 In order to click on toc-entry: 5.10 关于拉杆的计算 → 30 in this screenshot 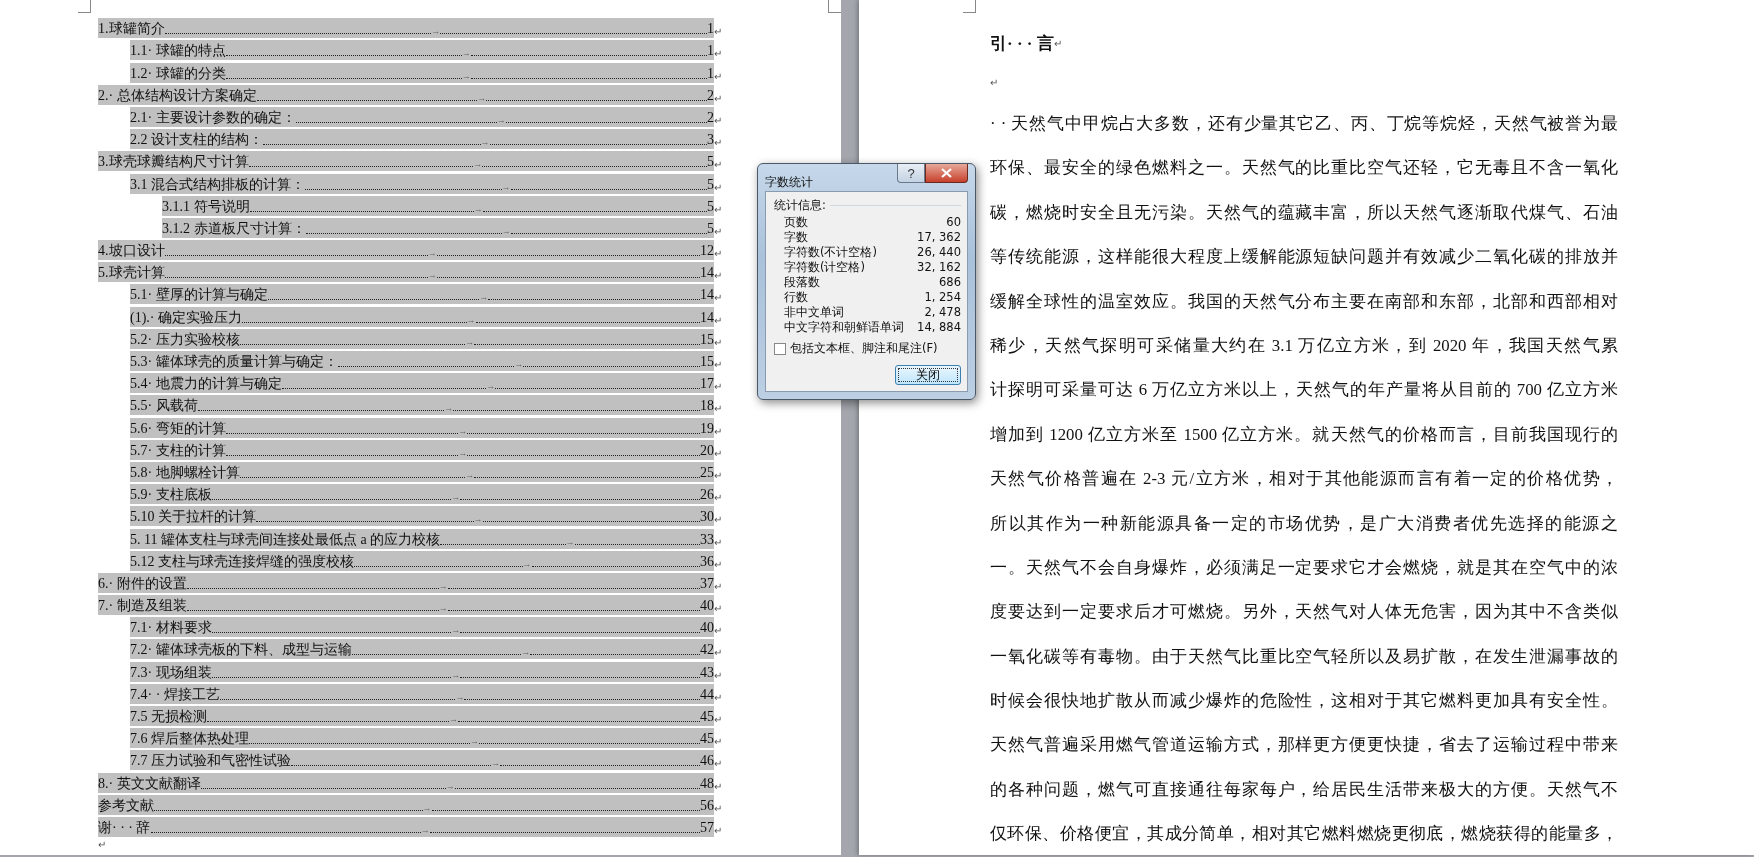, I will do `click(422, 516)`.